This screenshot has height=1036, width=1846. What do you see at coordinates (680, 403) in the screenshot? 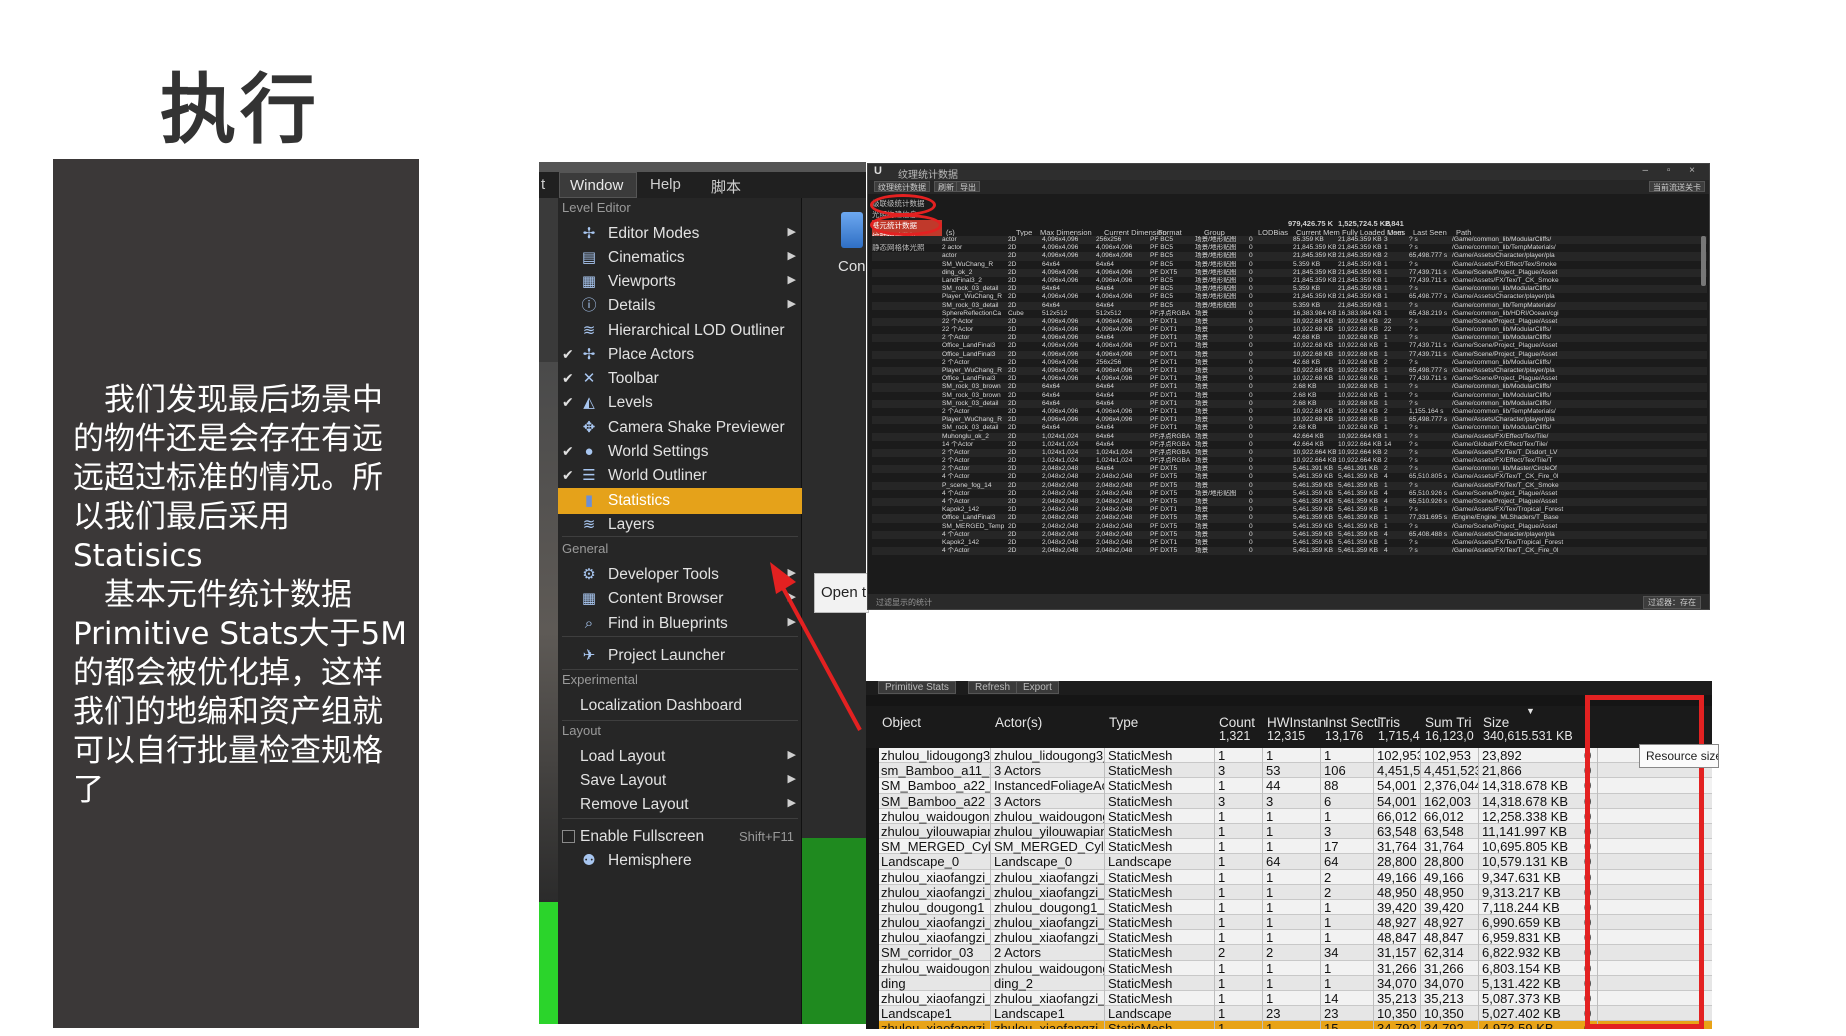
I see `menu-item-levels: ✔ ◭ Levels` at bounding box center [680, 403].